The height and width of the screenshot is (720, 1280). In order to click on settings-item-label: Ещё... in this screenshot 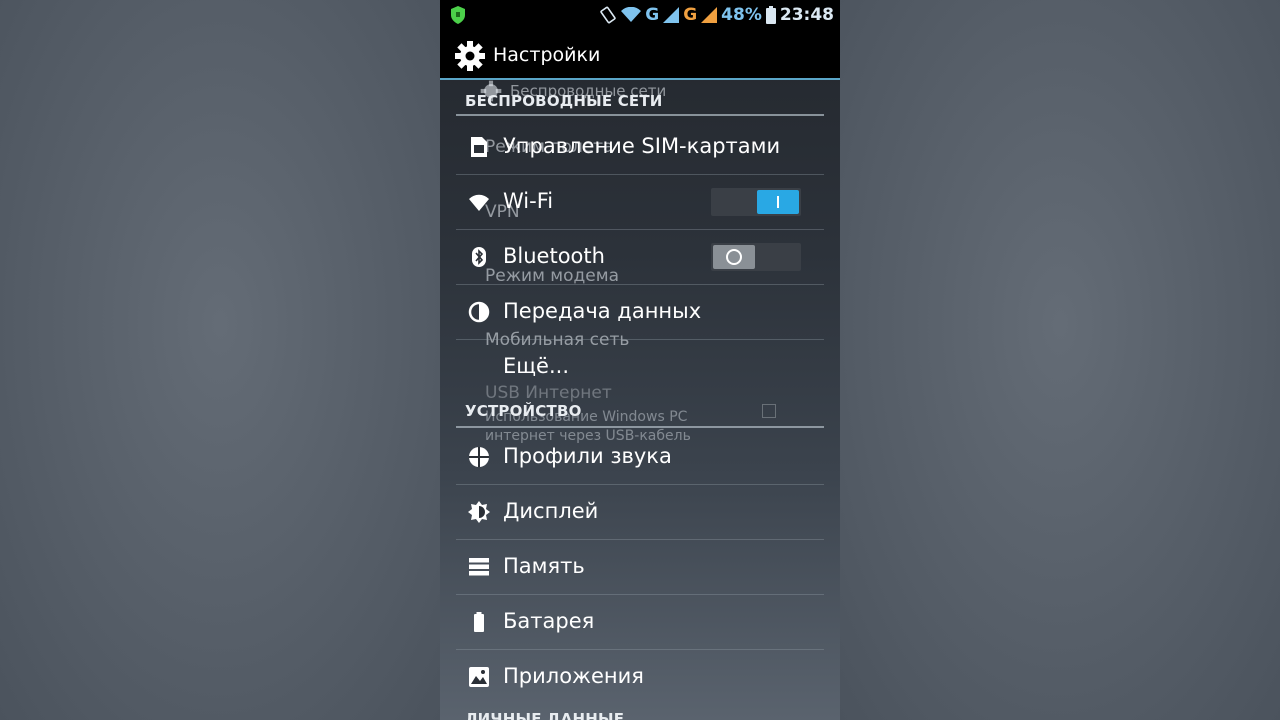, I will do `click(536, 366)`.